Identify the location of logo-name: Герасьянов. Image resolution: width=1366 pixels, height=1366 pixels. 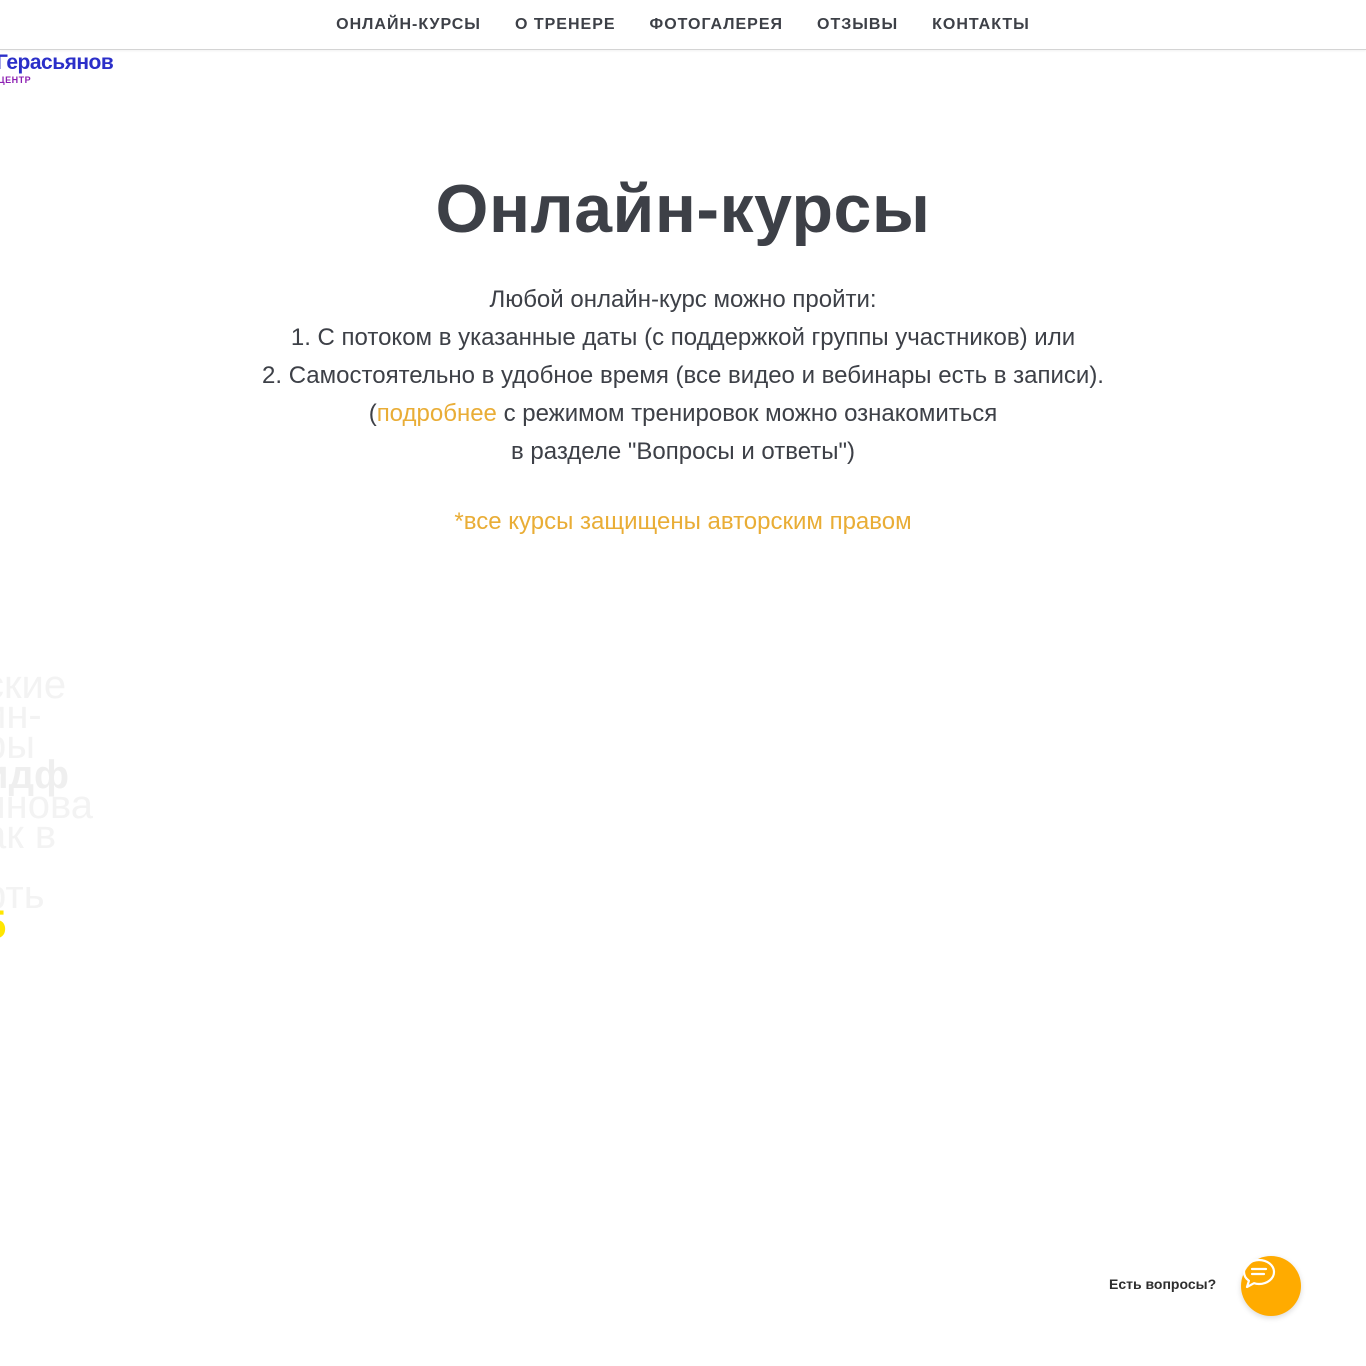
(57, 62).